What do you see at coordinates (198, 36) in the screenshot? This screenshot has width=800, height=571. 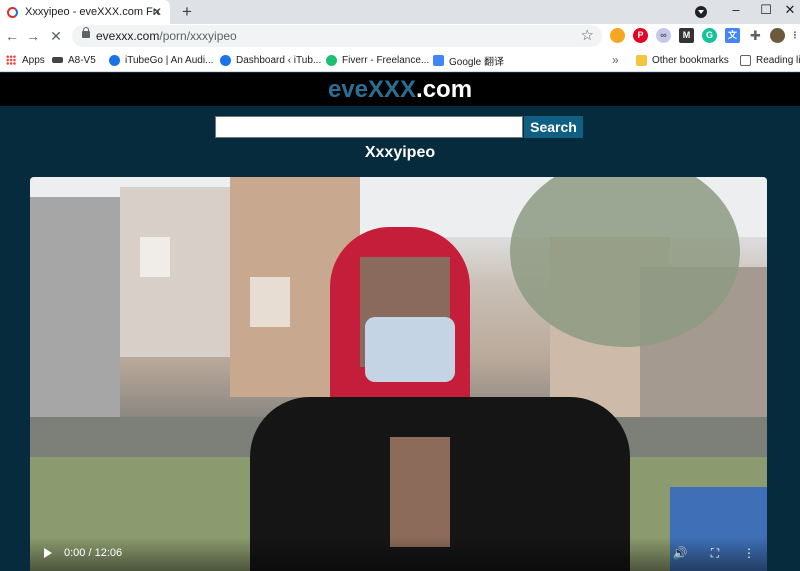 I see `url-path: /porn/xxxyipeo` at bounding box center [198, 36].